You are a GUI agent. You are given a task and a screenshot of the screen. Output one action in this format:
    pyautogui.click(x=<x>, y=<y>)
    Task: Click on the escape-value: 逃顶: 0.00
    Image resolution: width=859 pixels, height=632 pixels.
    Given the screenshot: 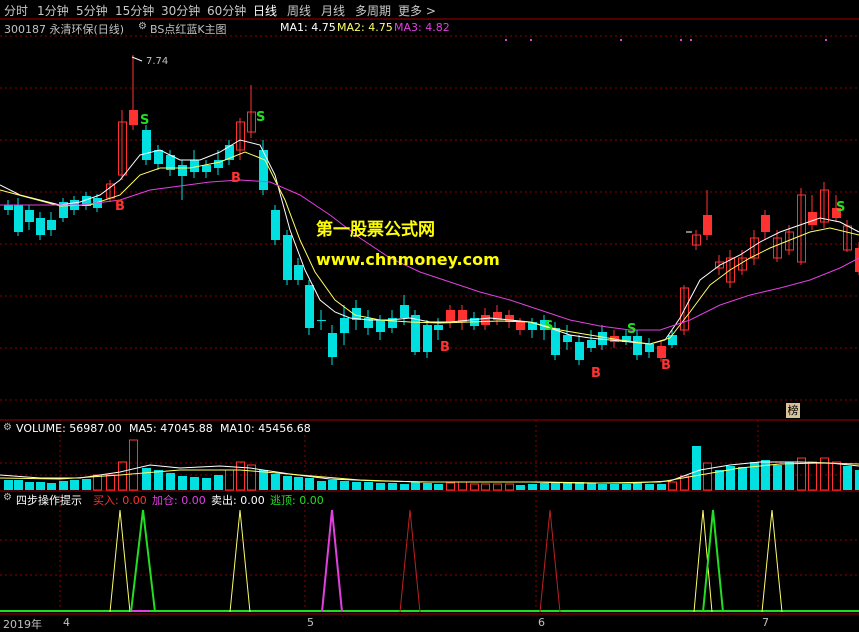 What is the action you would take?
    pyautogui.click(x=297, y=500)
    